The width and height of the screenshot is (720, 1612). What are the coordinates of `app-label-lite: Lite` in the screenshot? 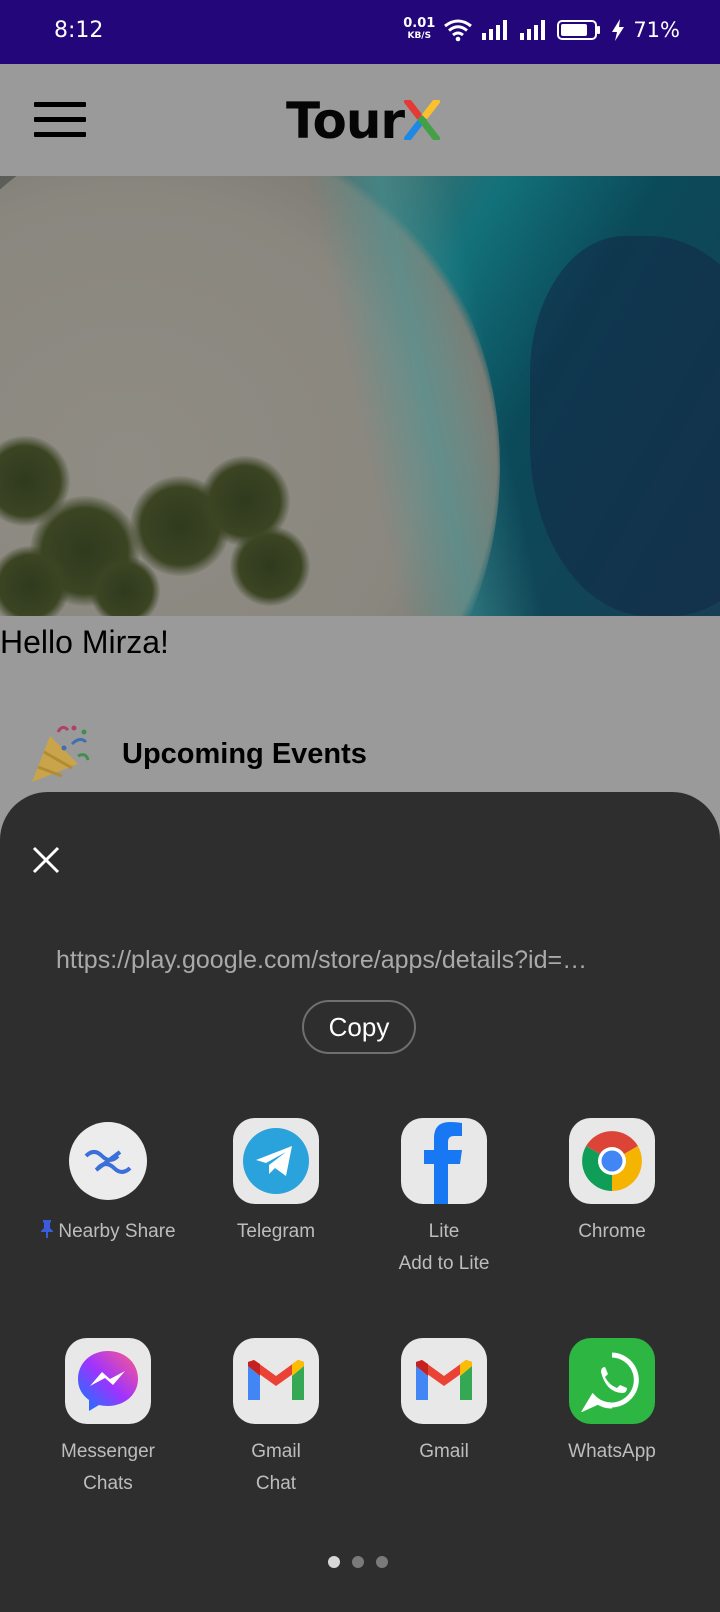 It's located at (444, 1231).